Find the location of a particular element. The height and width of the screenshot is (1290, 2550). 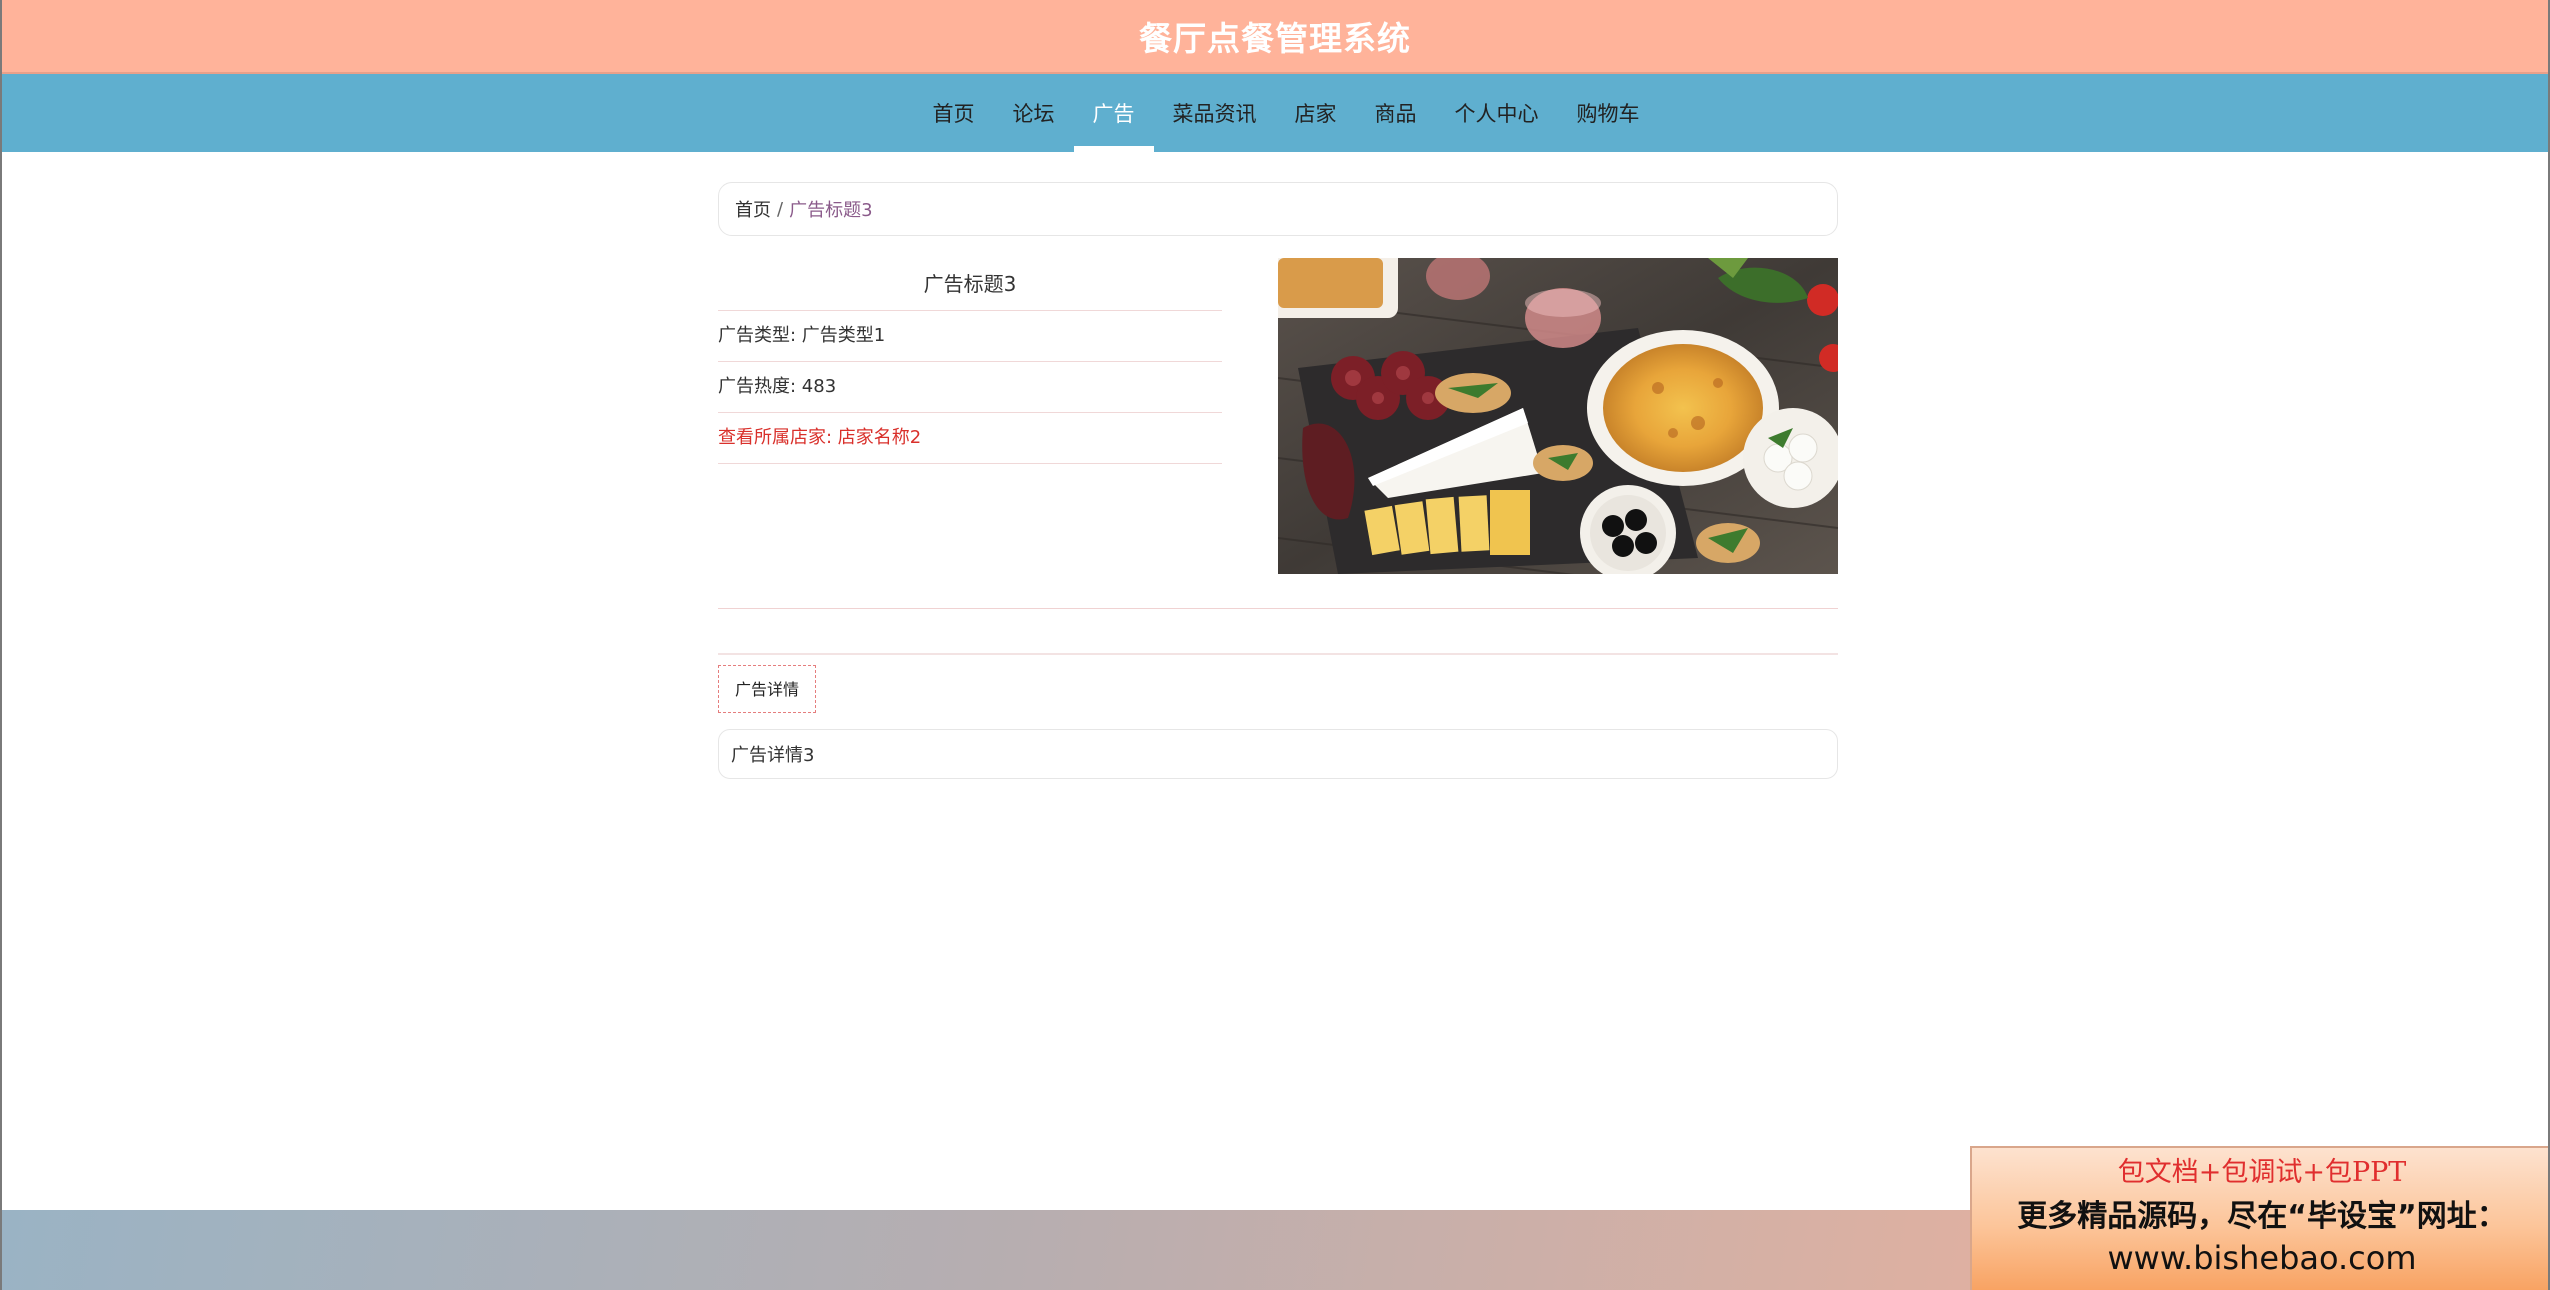

breadcrumb: 首页 / 广告标题3 is located at coordinates (1278, 209).